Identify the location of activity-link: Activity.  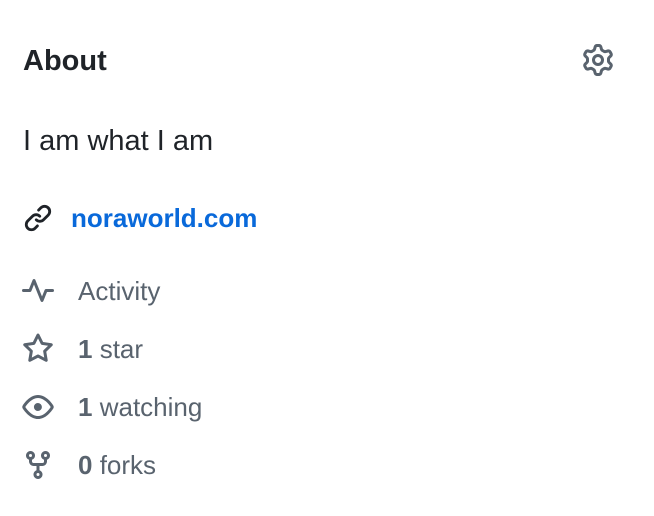
(91, 291).